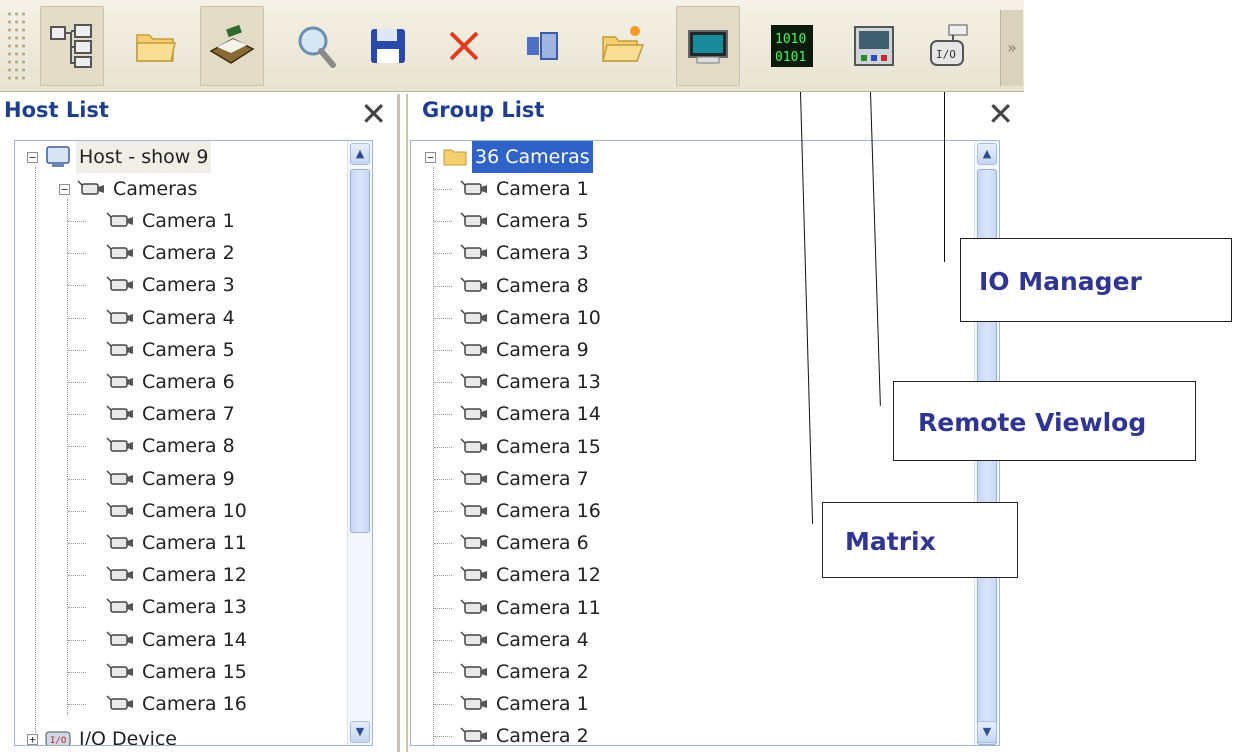 This screenshot has height=752, width=1236. I want to click on tree-node-host: − Host - show 9, so click(119, 157).